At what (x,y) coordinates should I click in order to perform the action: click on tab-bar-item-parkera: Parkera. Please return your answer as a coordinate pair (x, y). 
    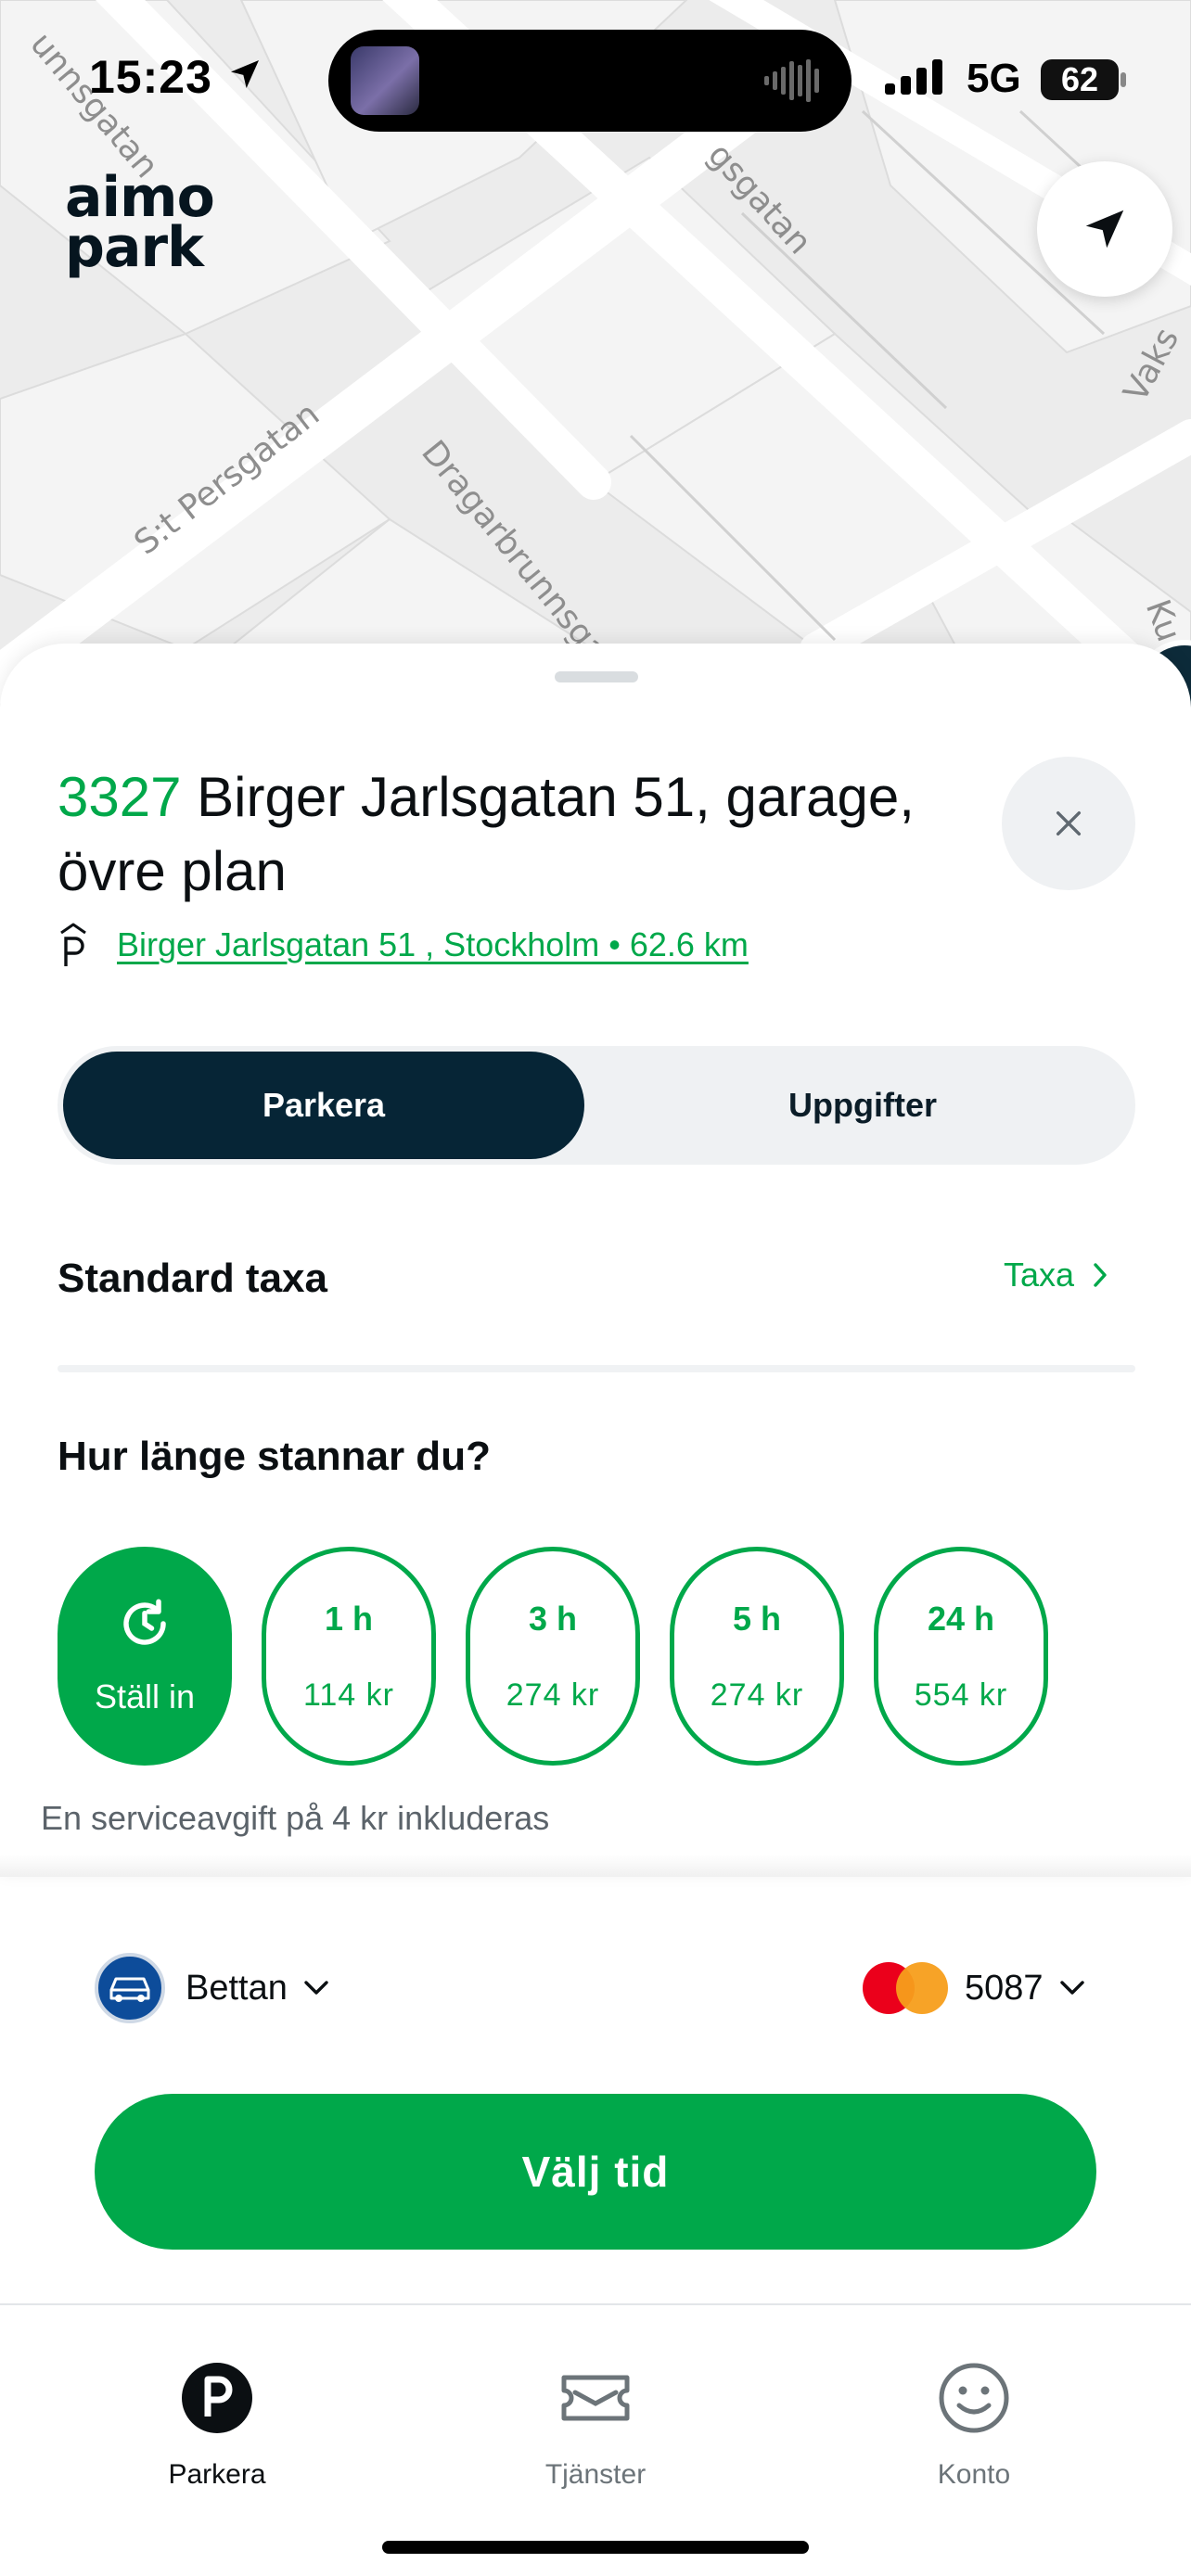
    Looking at the image, I should click on (217, 2426).